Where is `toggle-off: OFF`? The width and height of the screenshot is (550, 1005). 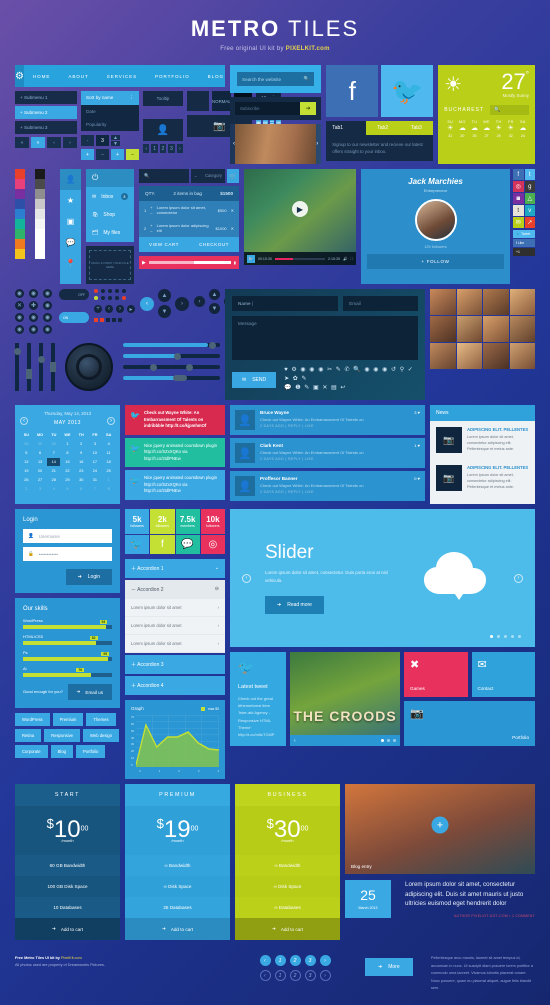
toggle-off: OFF is located at coordinates (74, 294).